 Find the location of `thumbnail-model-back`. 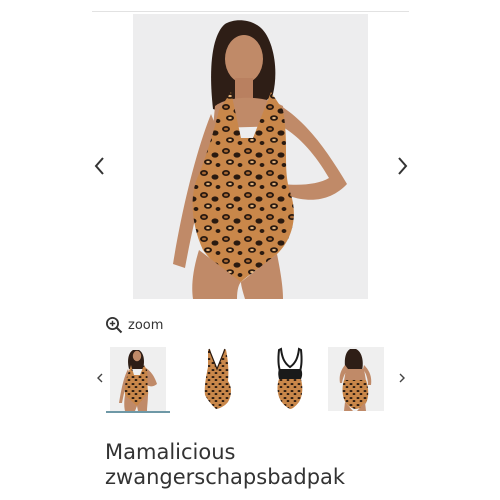

thumbnail-model-back is located at coordinates (356, 379).